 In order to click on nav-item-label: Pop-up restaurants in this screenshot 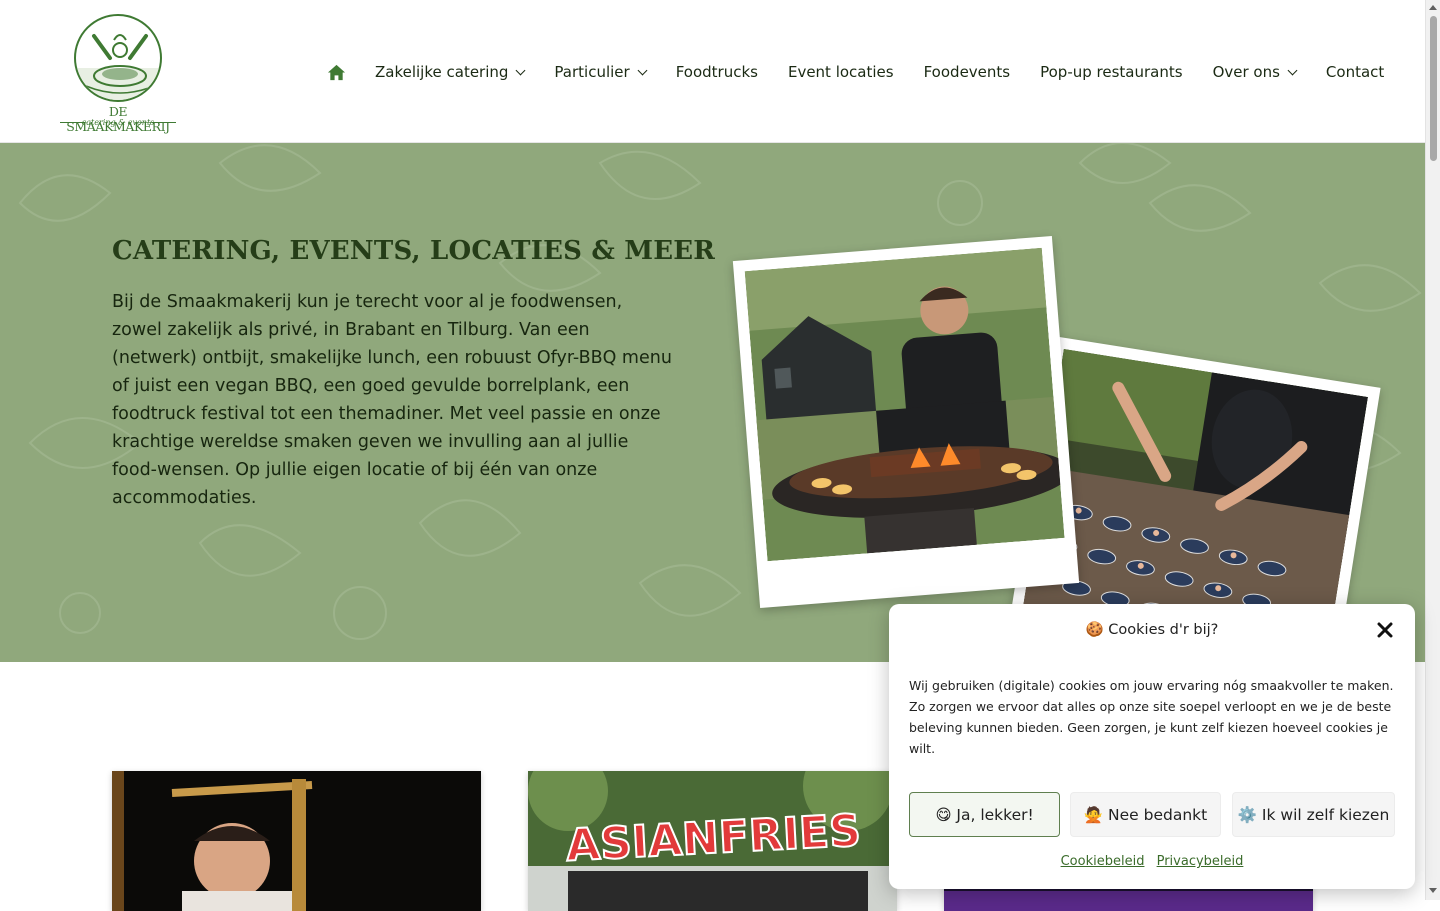, I will do `click(1111, 72)`.